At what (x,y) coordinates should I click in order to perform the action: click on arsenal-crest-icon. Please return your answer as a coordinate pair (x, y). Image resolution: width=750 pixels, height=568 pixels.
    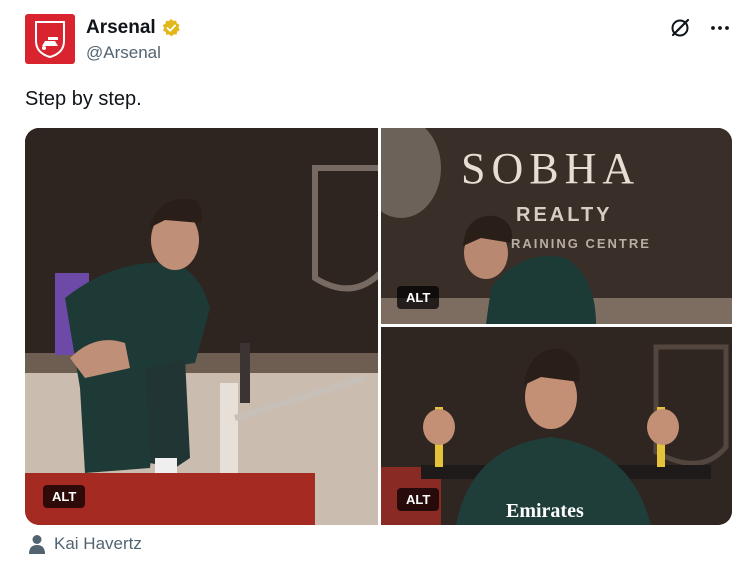
    Looking at the image, I should click on (50, 40).